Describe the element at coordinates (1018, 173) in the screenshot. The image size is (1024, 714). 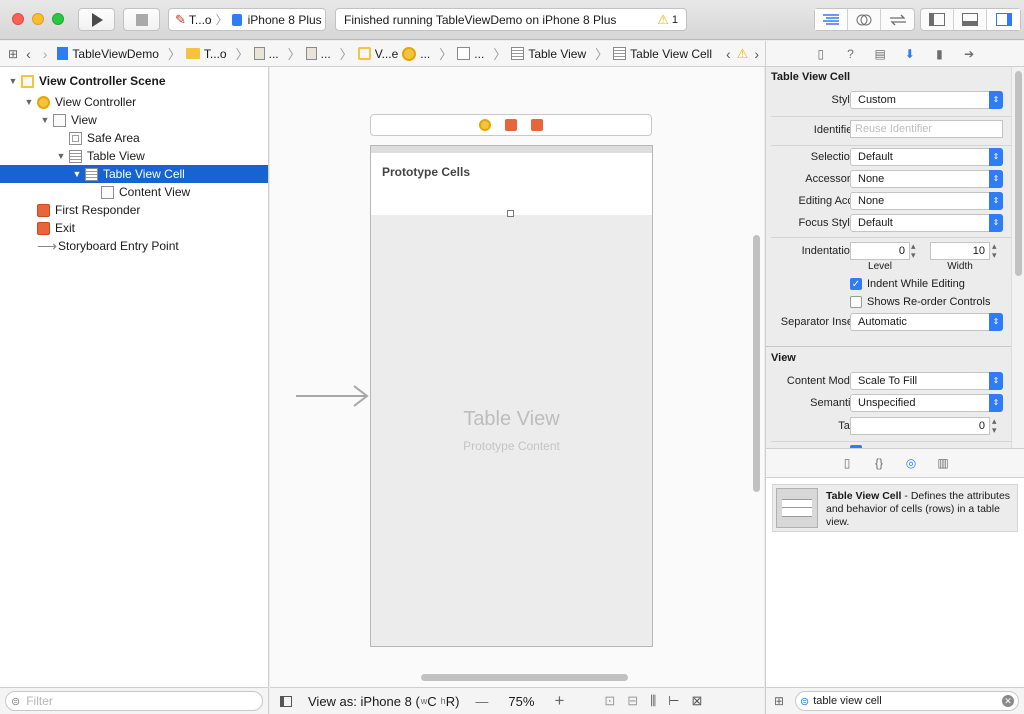
I see `inspector-scrollbar` at that location.